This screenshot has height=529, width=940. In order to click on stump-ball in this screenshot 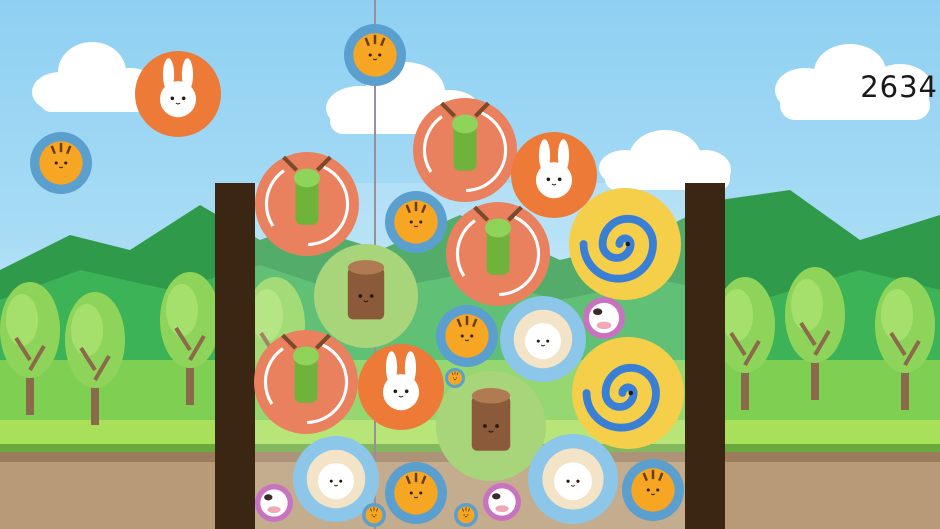, I will do `click(366, 296)`.